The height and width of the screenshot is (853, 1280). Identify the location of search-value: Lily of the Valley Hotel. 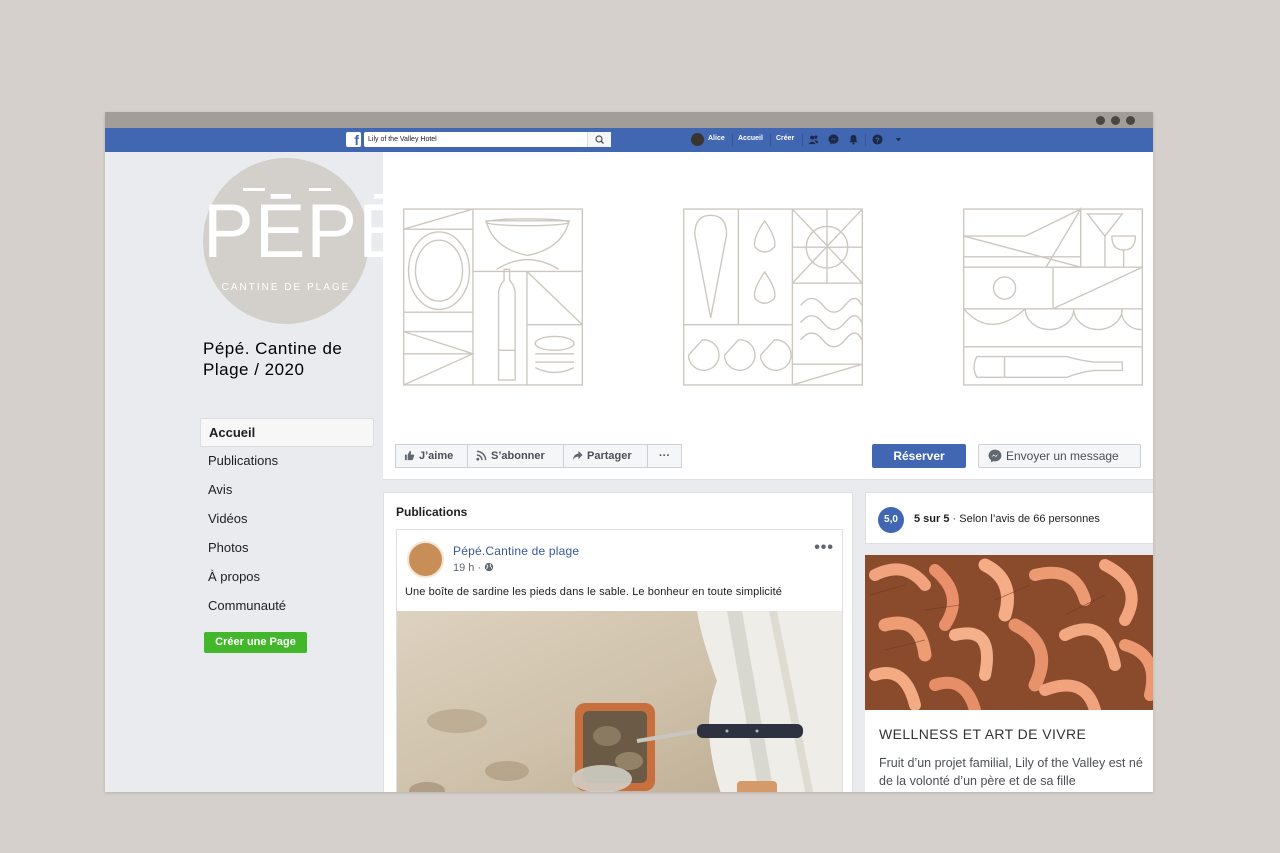
(402, 139).